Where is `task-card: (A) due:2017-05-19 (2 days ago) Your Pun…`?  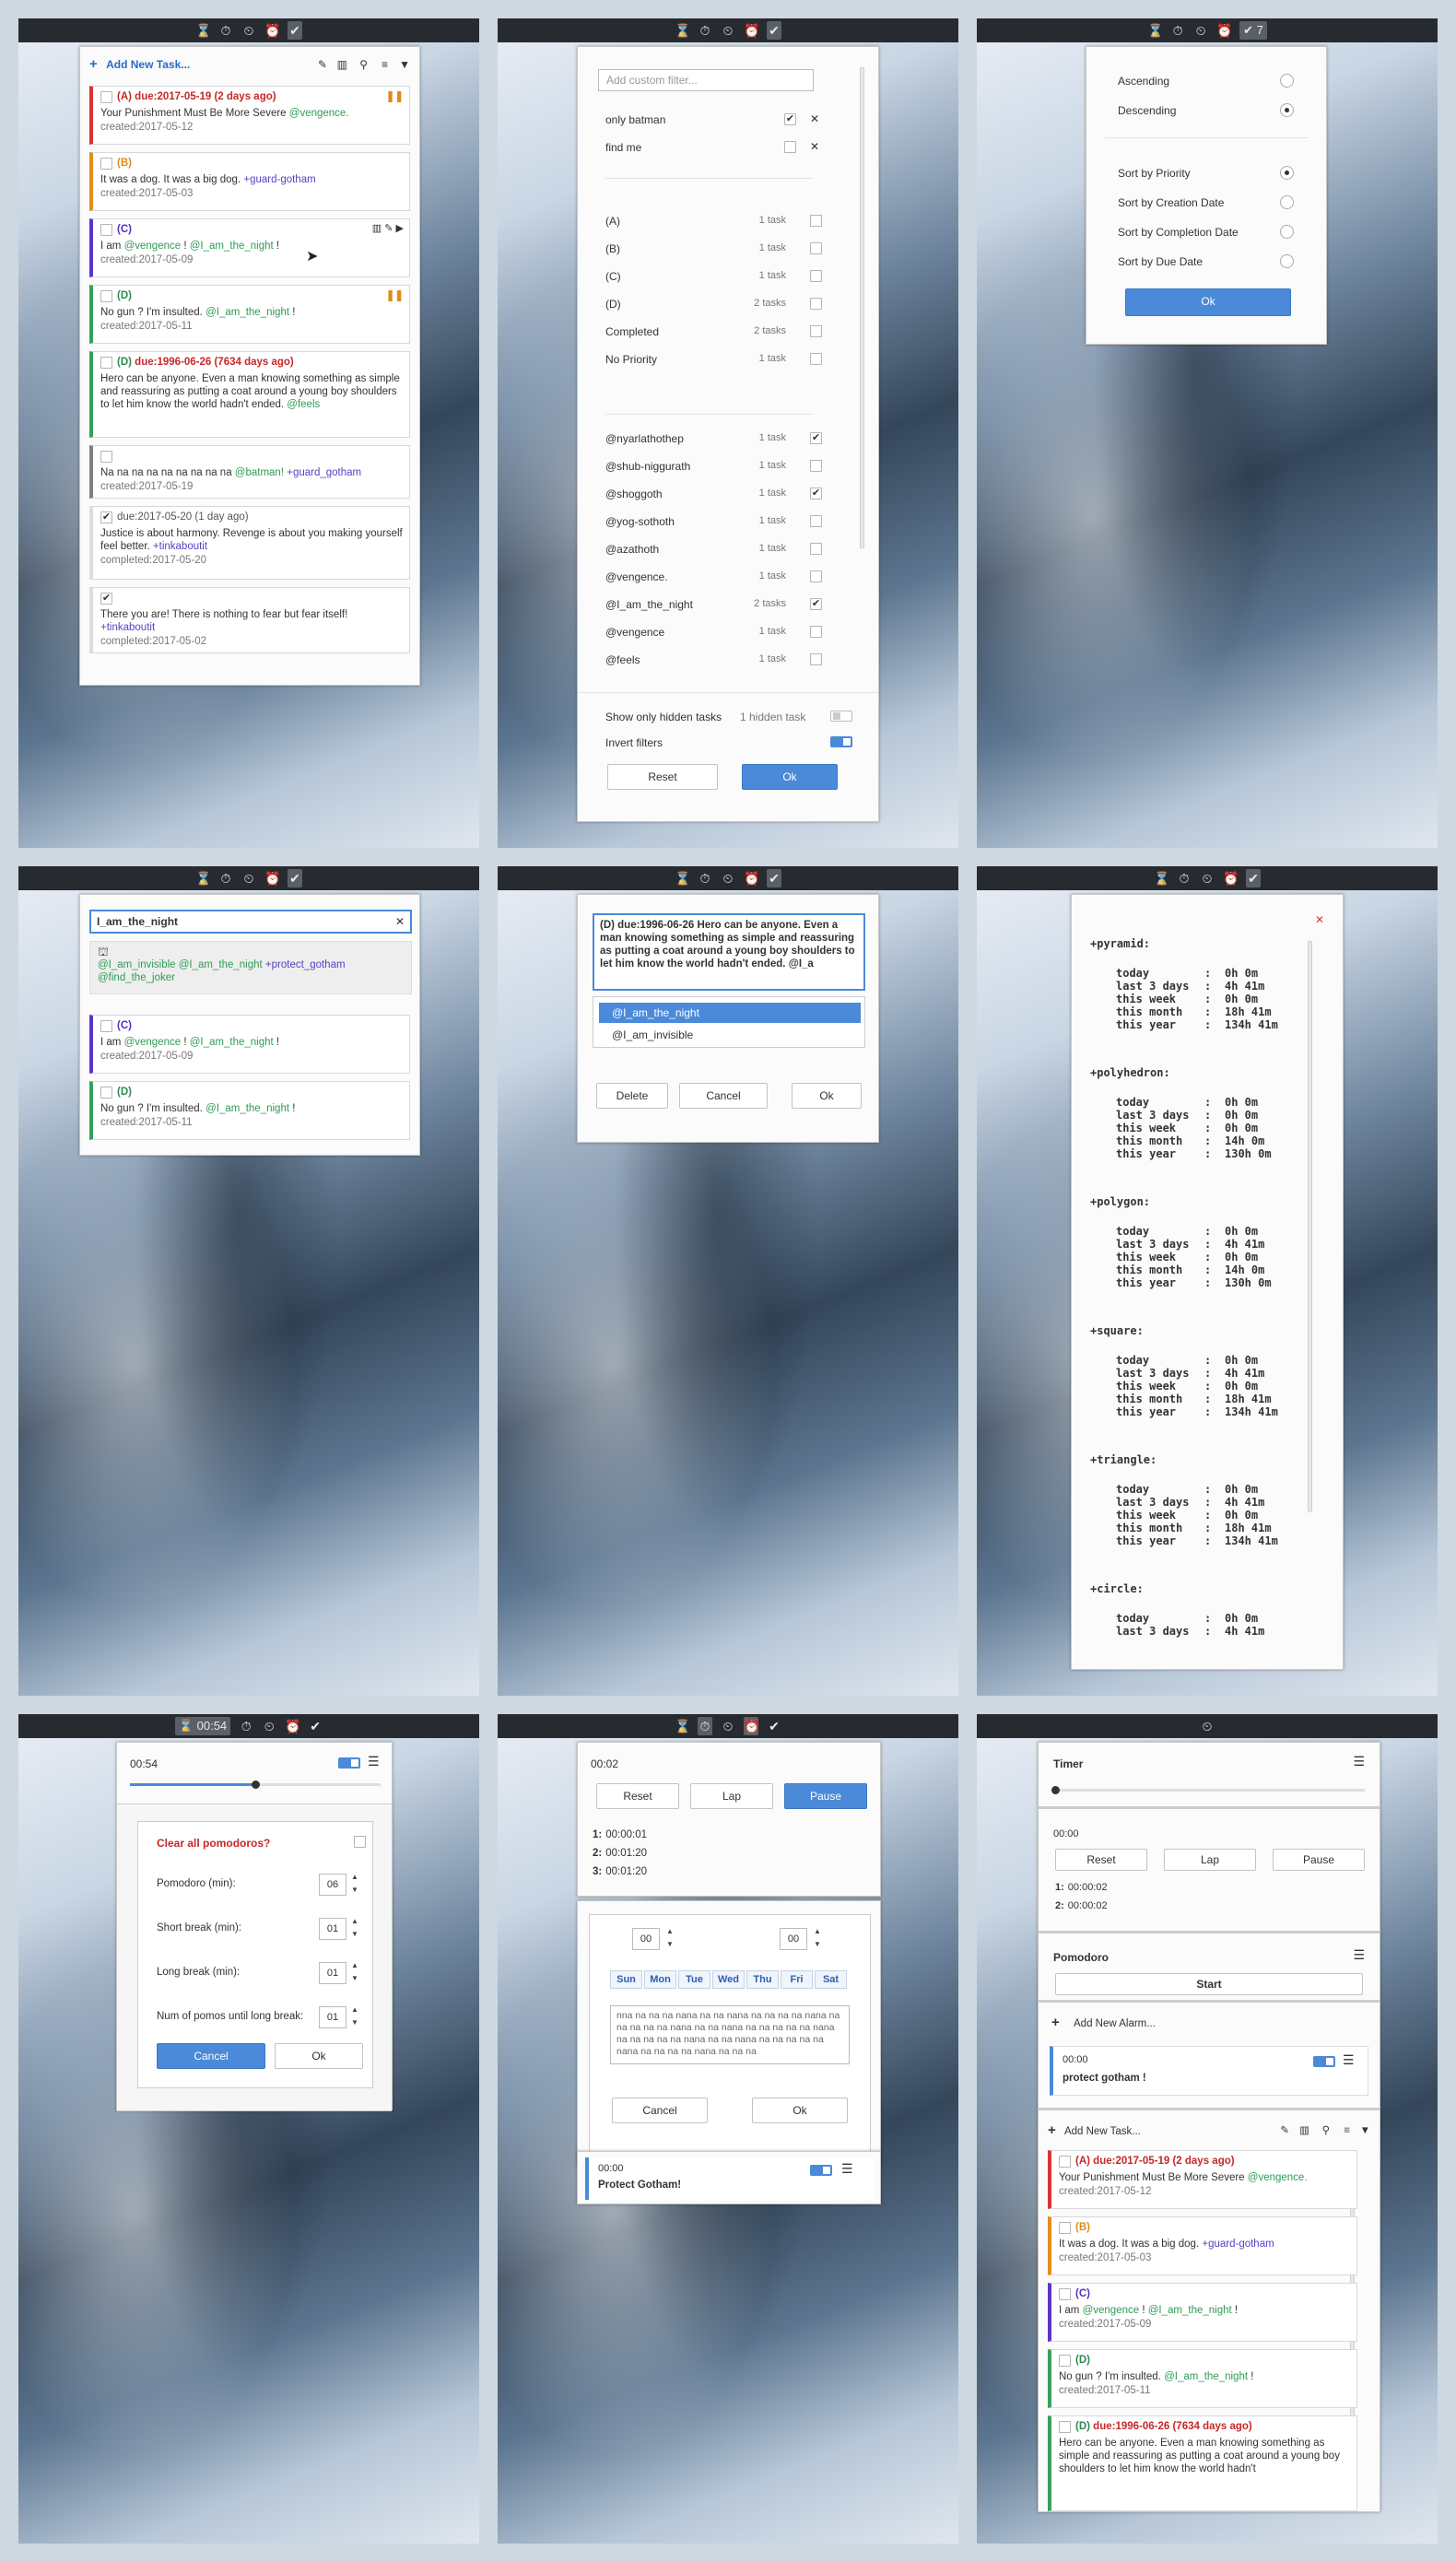 task-card: (A) due:2017-05-19 (2 days ago) Your Pun… is located at coordinates (1202, 2180).